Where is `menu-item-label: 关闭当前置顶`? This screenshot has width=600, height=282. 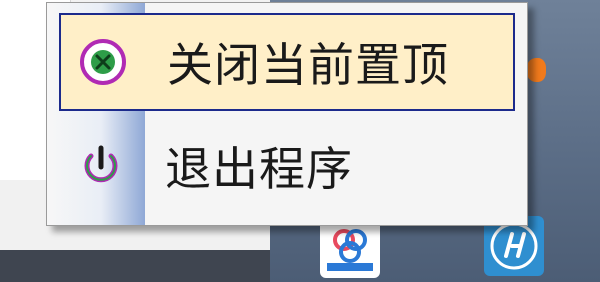 menu-item-label: 关闭当前置顶 is located at coordinates (308, 65).